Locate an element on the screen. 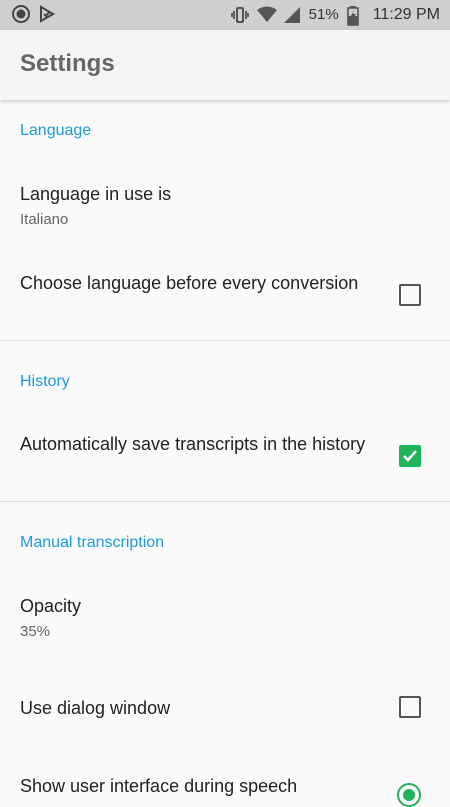  section-title-history: History is located at coordinates (45, 381).